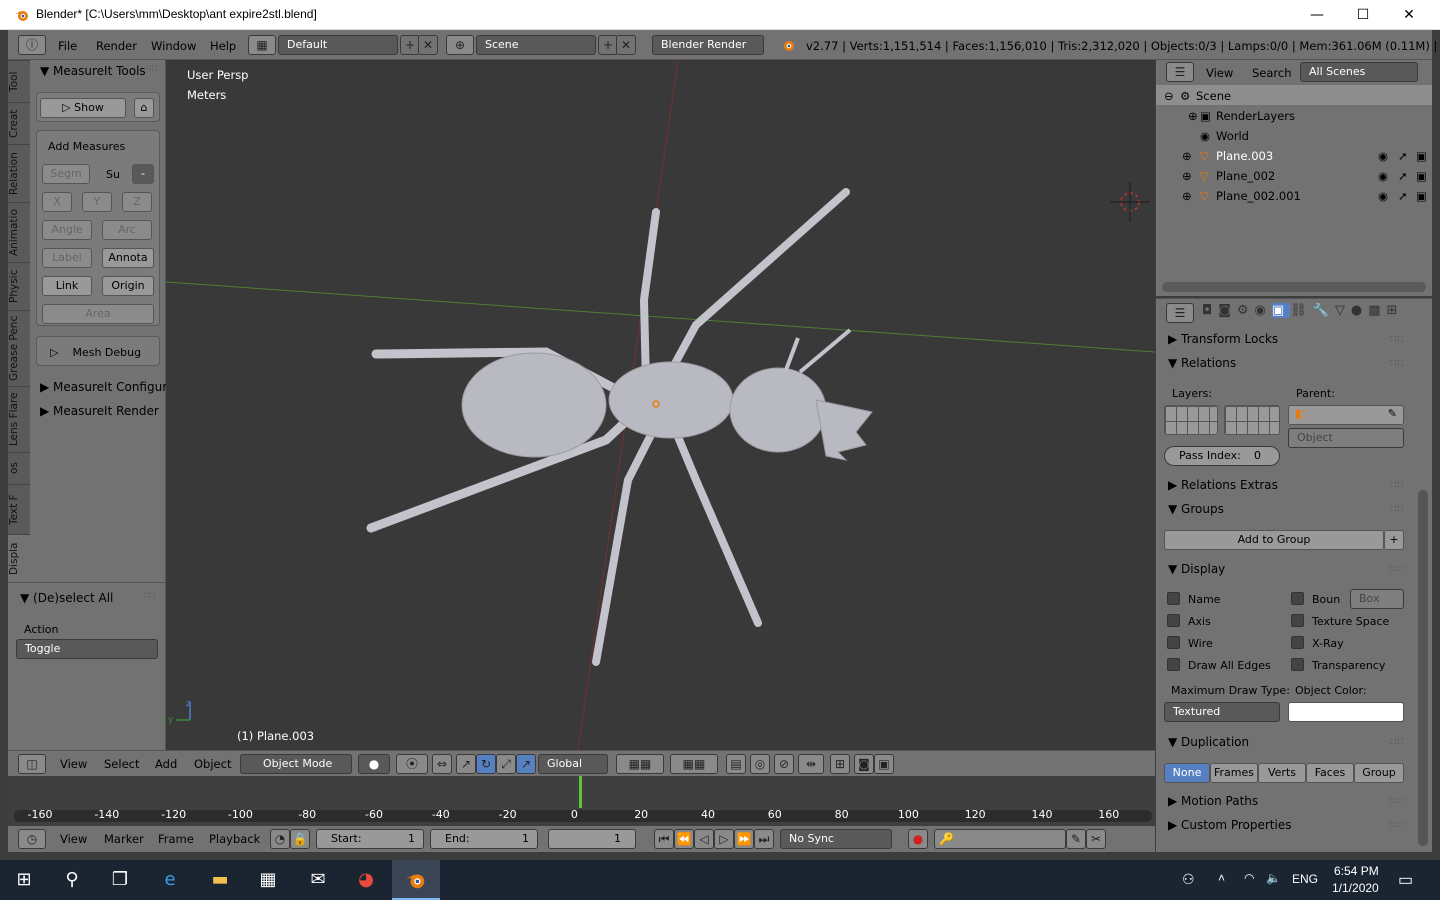 The height and width of the screenshot is (900, 1440). I want to click on remove-layout-icon: ✕, so click(428, 45).